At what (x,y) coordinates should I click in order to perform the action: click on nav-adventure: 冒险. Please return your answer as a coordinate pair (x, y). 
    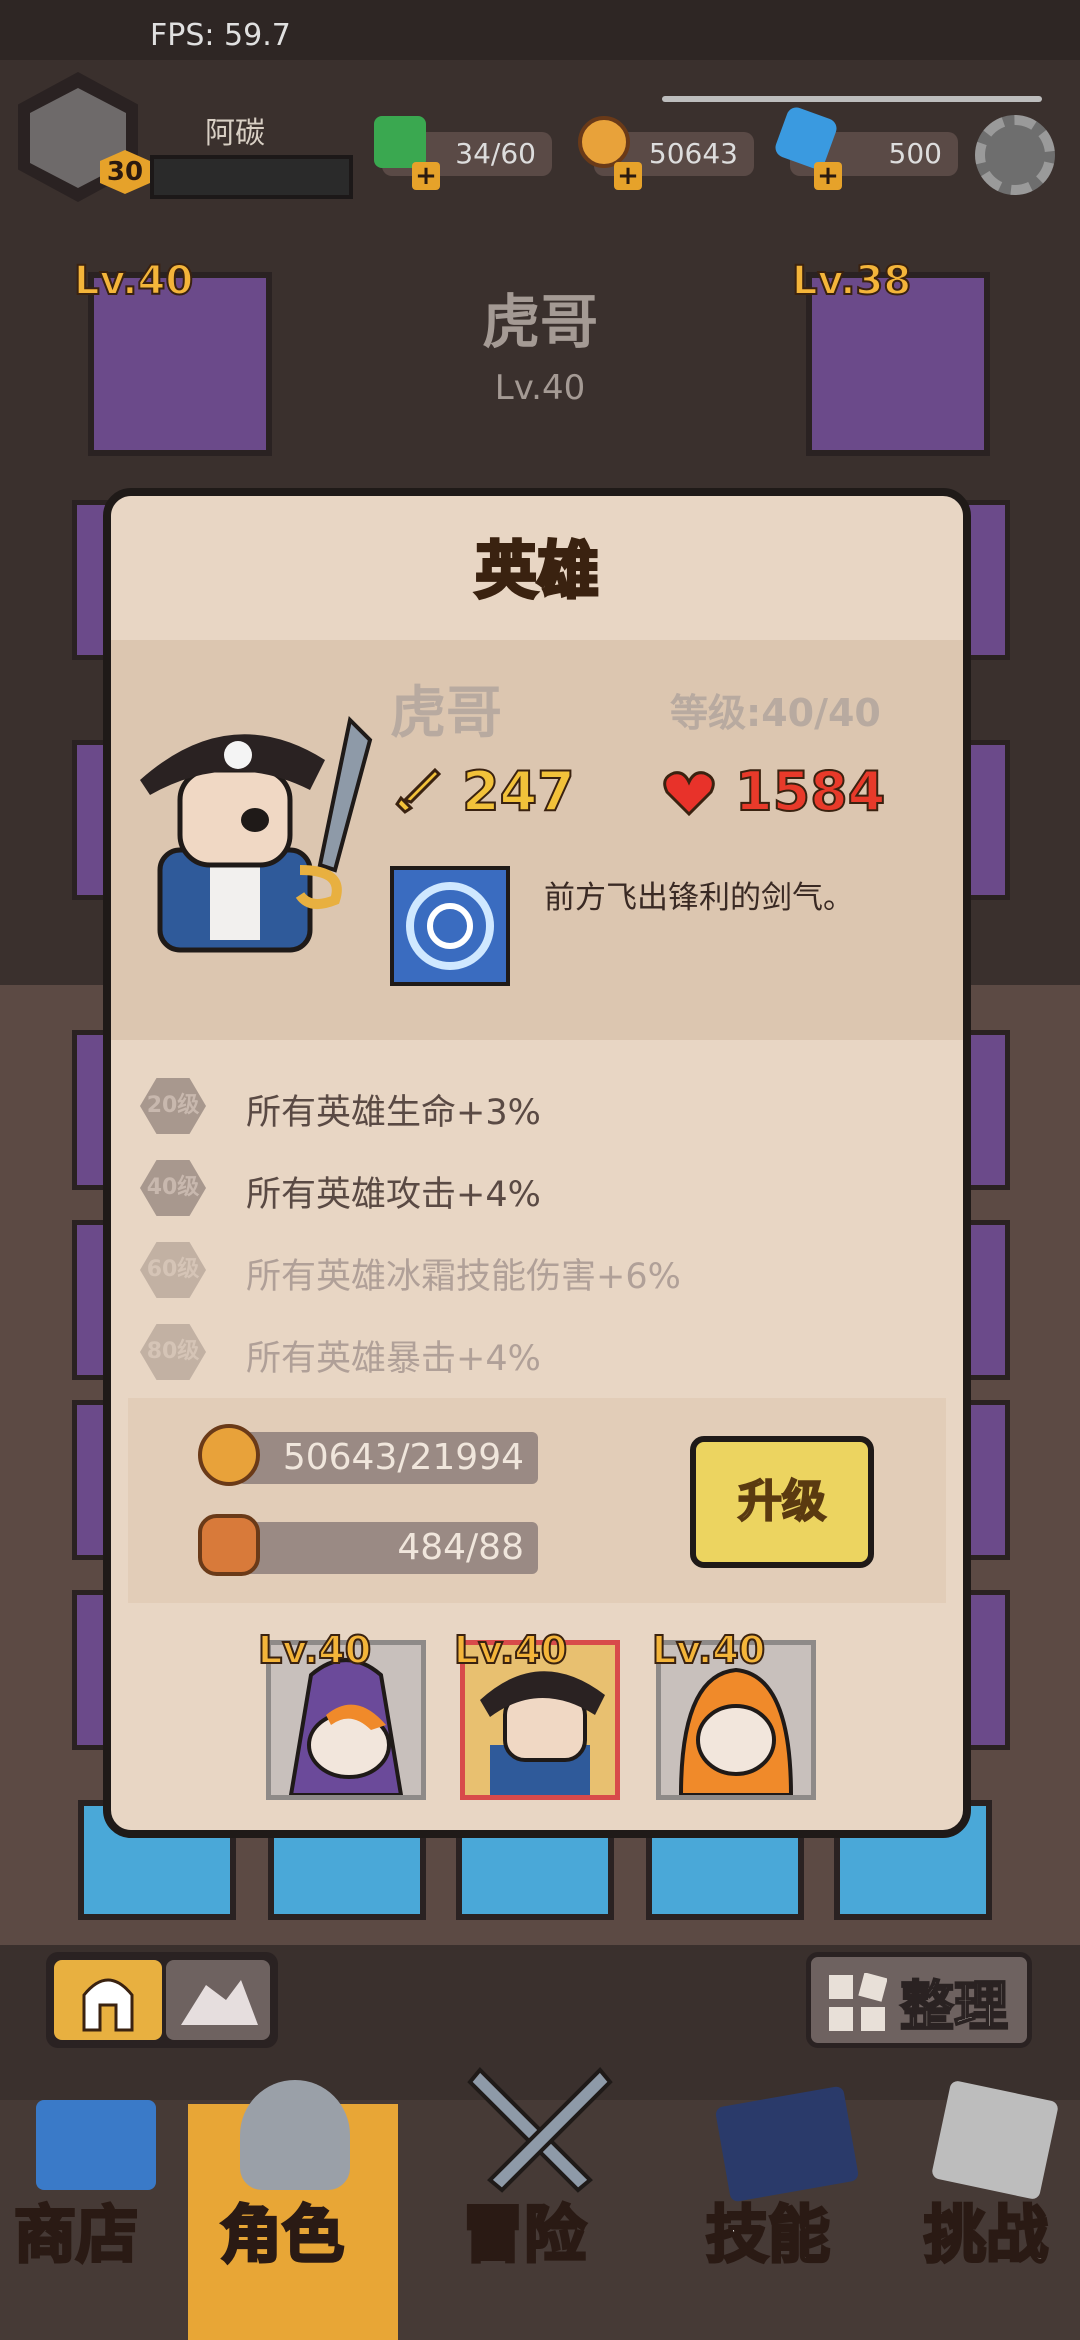
    Looking at the image, I should click on (523, 2229).